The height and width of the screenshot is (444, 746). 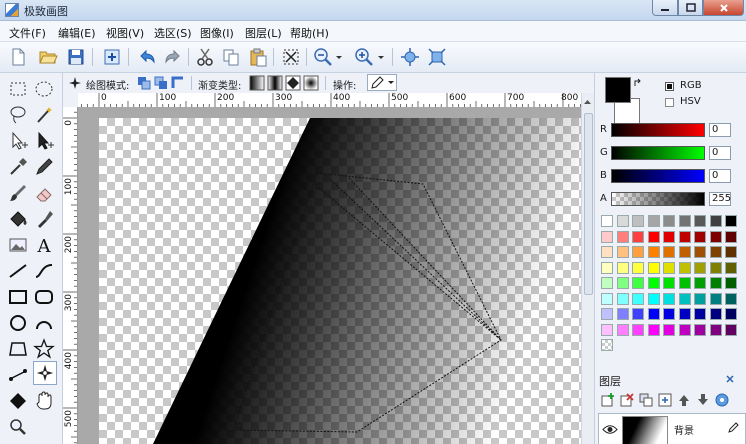 I want to click on arc-tool, so click(x=44, y=323).